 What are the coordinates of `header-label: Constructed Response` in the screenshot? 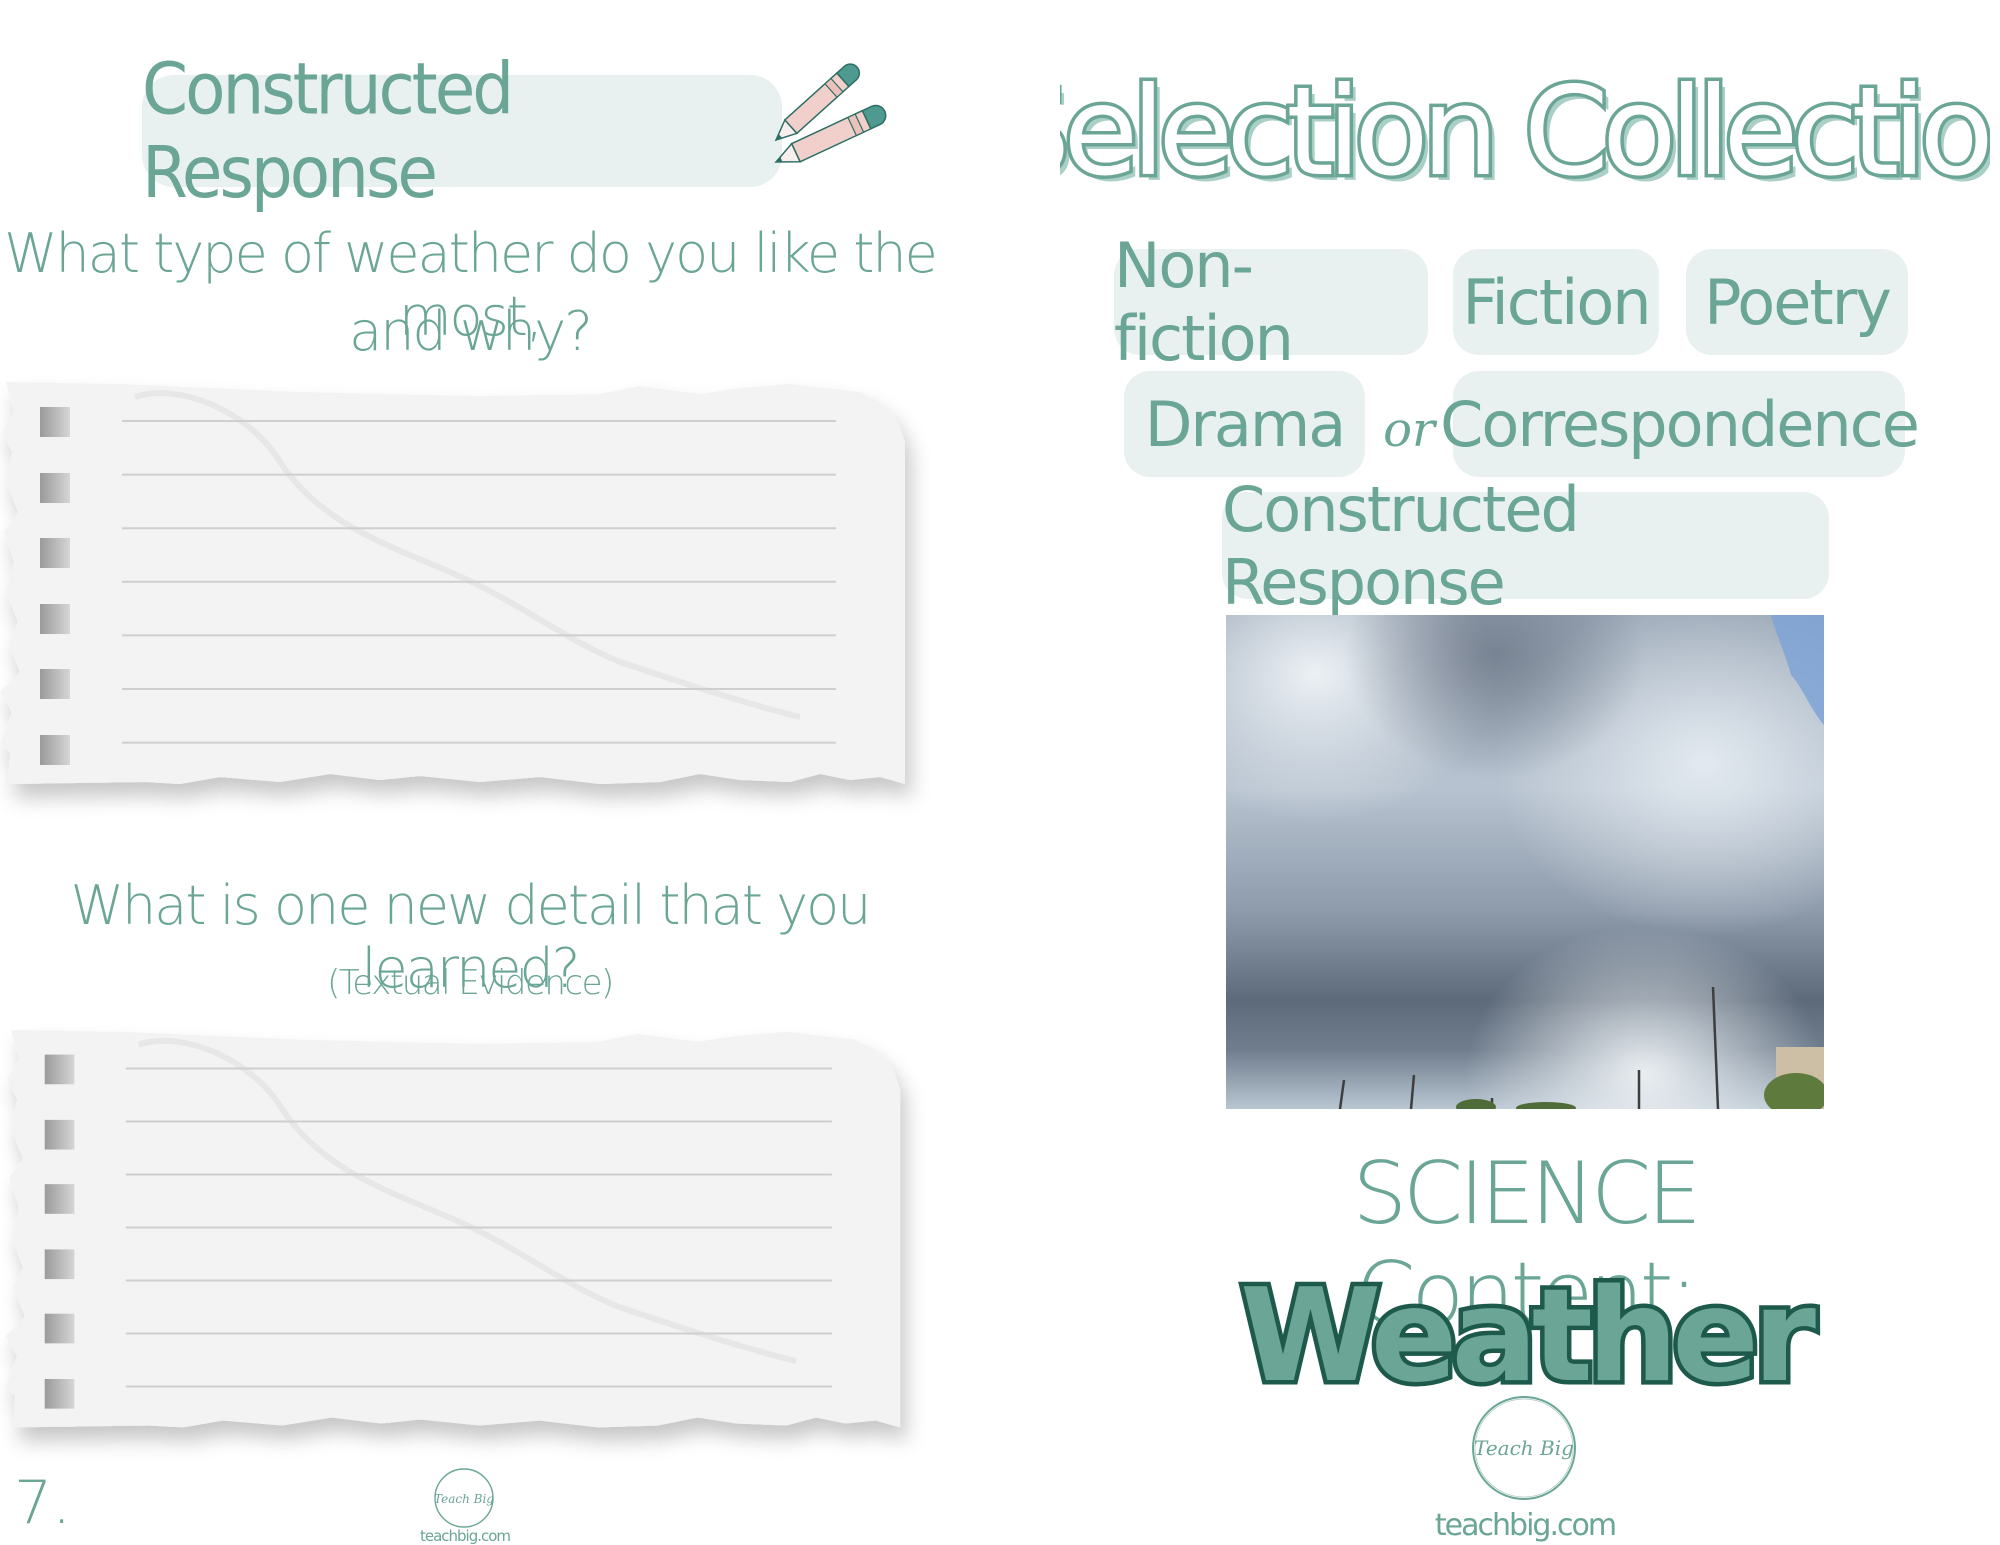 It's located at (328, 131).